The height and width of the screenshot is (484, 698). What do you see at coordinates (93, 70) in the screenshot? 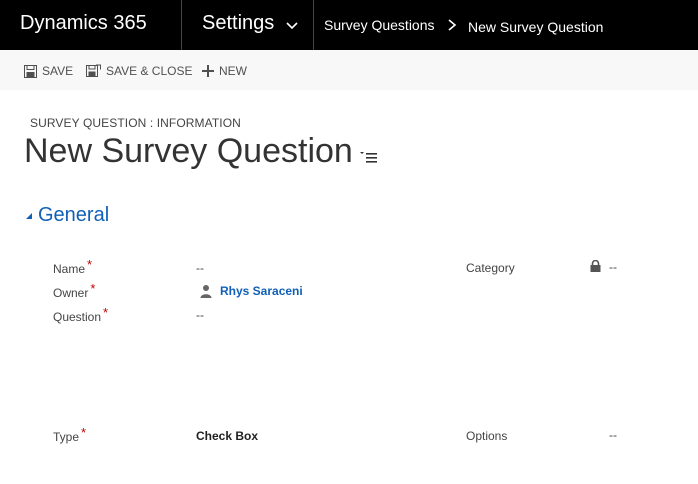
I see `save-close-icon` at bounding box center [93, 70].